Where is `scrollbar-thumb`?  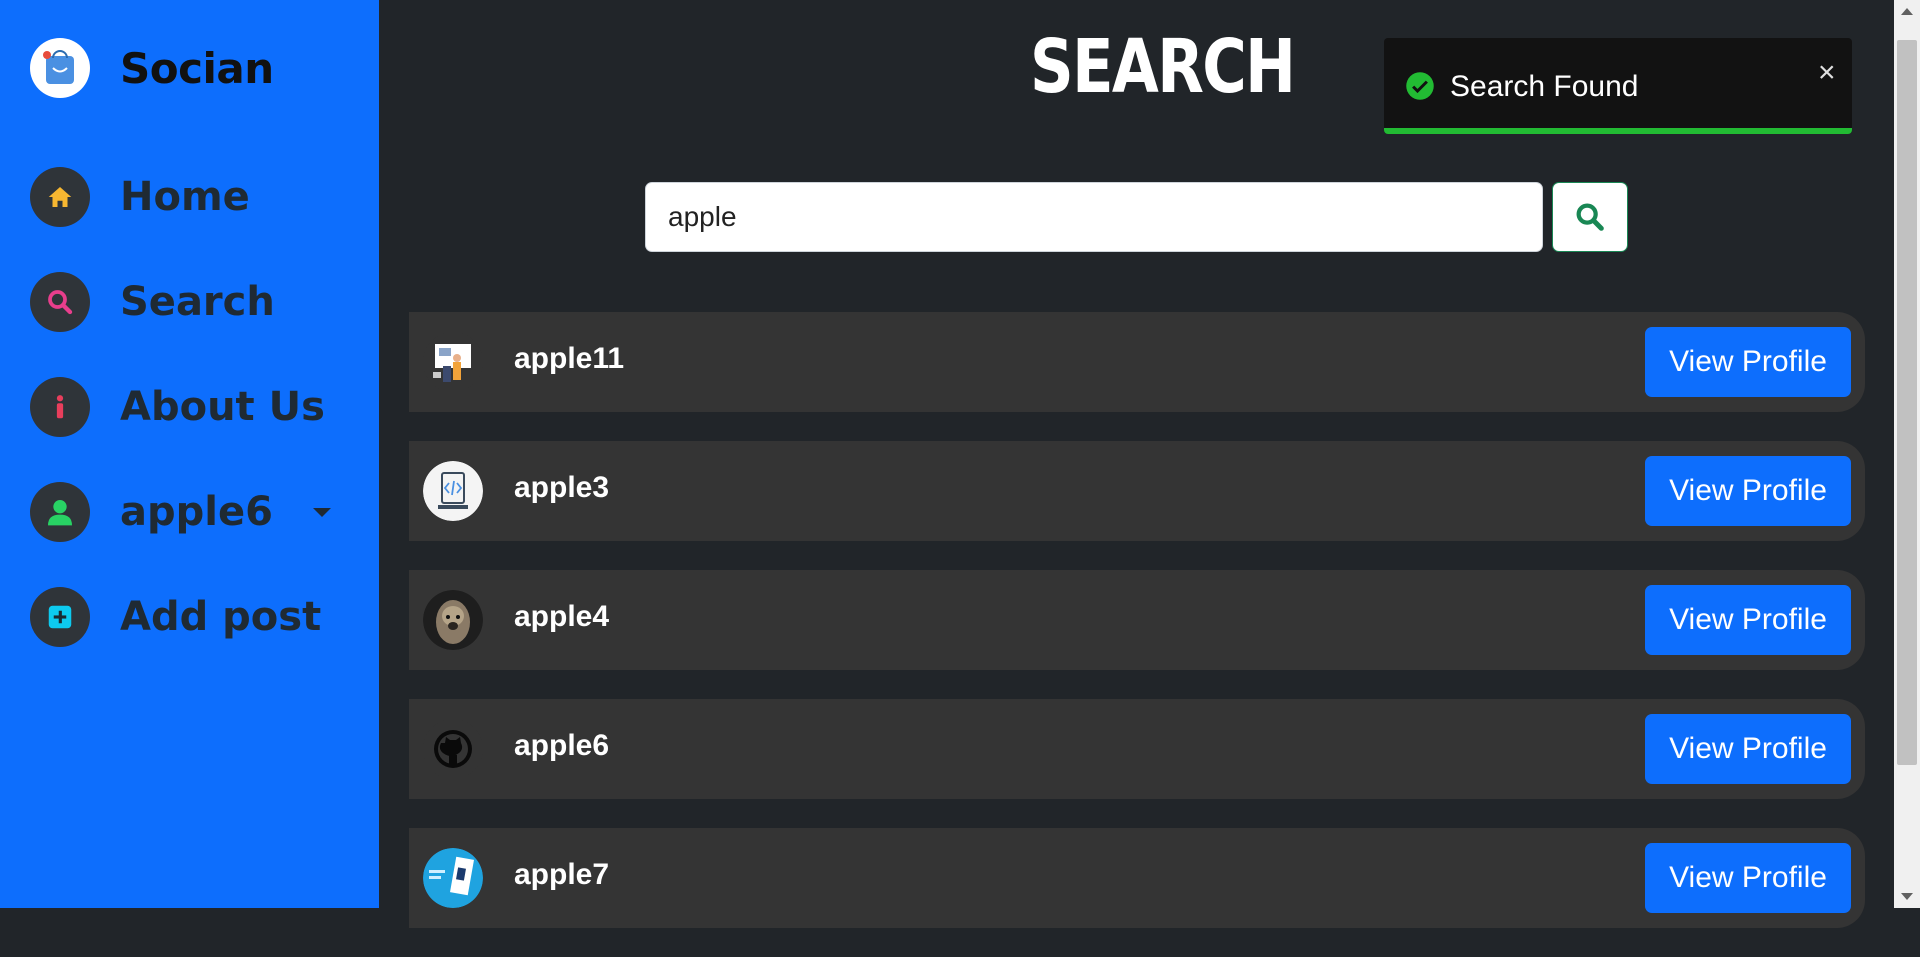
scrollbar-thumb is located at coordinates (1907, 402).